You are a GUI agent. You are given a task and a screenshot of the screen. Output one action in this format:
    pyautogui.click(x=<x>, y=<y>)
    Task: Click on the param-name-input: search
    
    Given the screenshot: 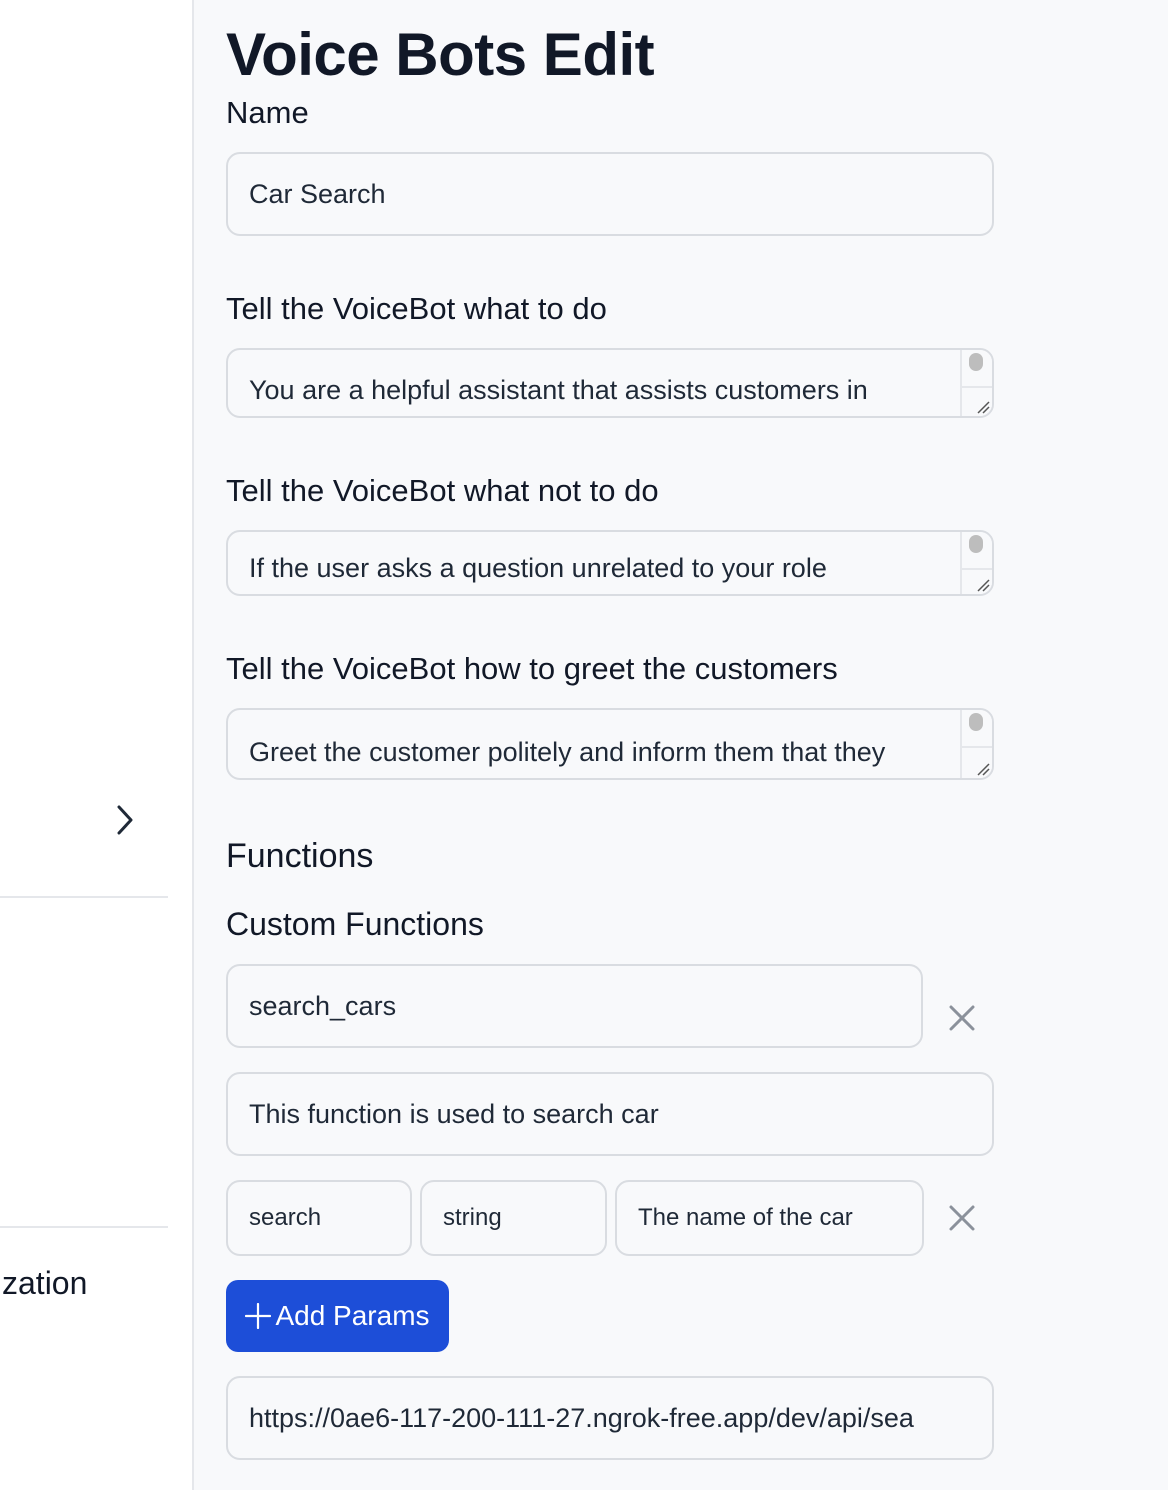 What is the action you would take?
    pyautogui.click(x=319, y=1218)
    